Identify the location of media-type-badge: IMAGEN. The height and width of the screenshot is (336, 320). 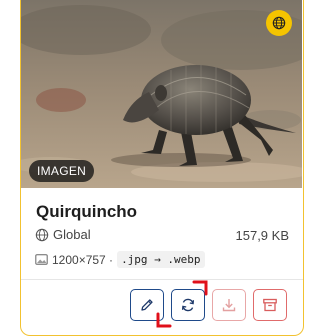
(62, 171).